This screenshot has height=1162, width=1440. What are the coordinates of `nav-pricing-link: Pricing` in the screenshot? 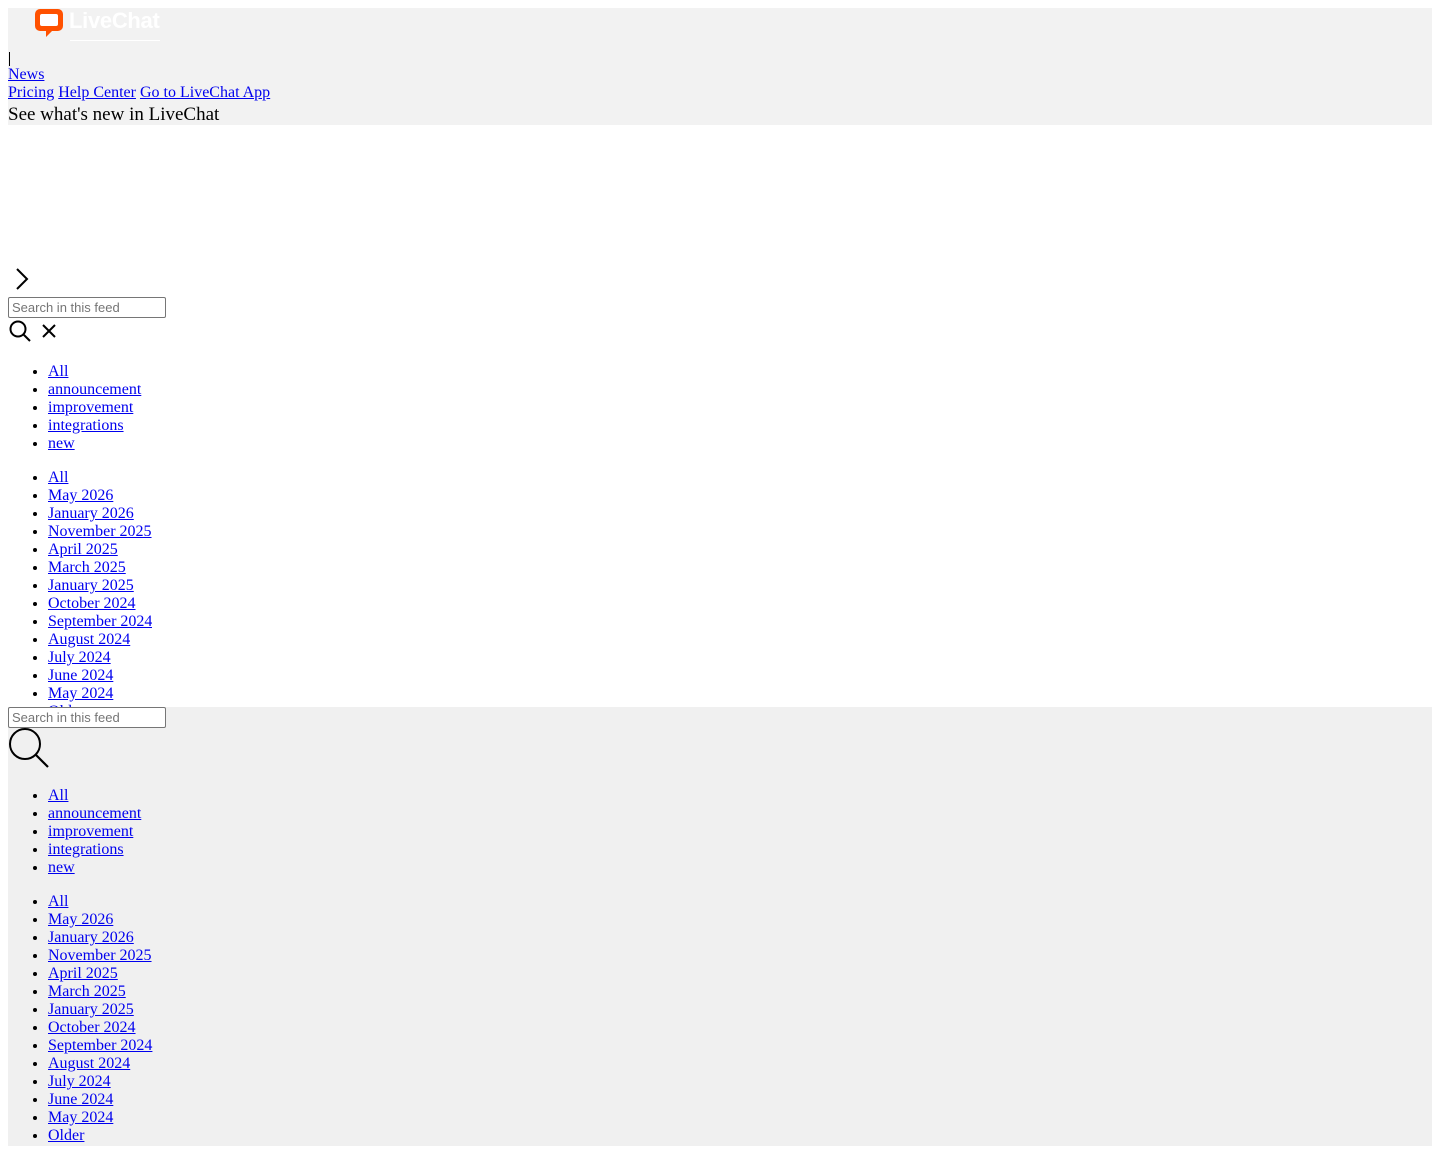 It's located at (31, 92).